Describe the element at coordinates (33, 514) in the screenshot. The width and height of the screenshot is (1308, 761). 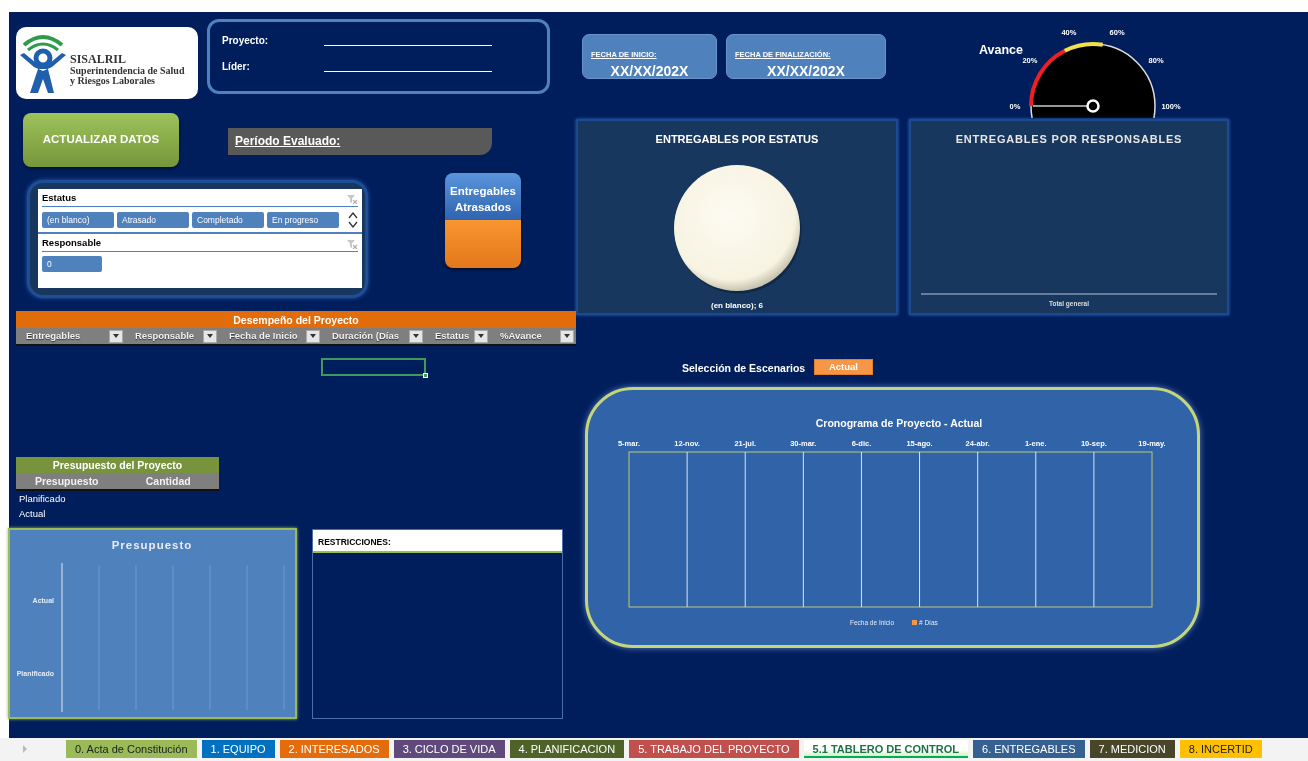
I see `row-label: Actual` at that location.